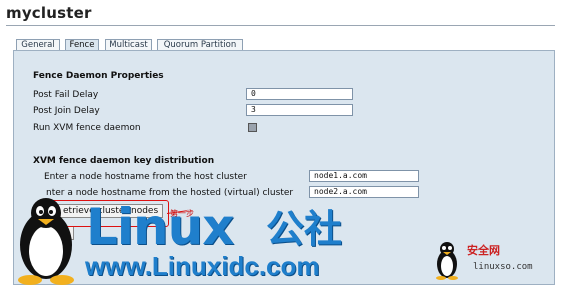  Describe the element at coordinates (299, 110) in the screenshot. I see `post-join-delay-input: 3` at that location.